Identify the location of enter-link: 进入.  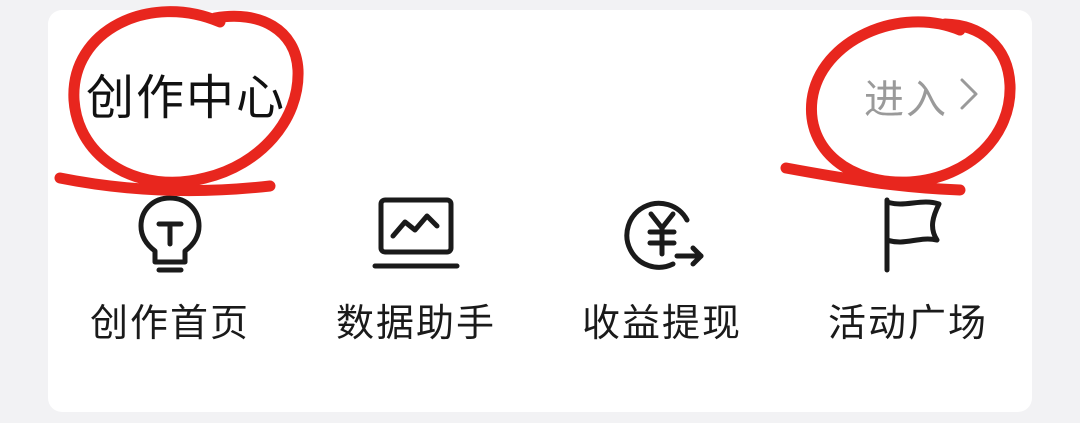
(922, 96).